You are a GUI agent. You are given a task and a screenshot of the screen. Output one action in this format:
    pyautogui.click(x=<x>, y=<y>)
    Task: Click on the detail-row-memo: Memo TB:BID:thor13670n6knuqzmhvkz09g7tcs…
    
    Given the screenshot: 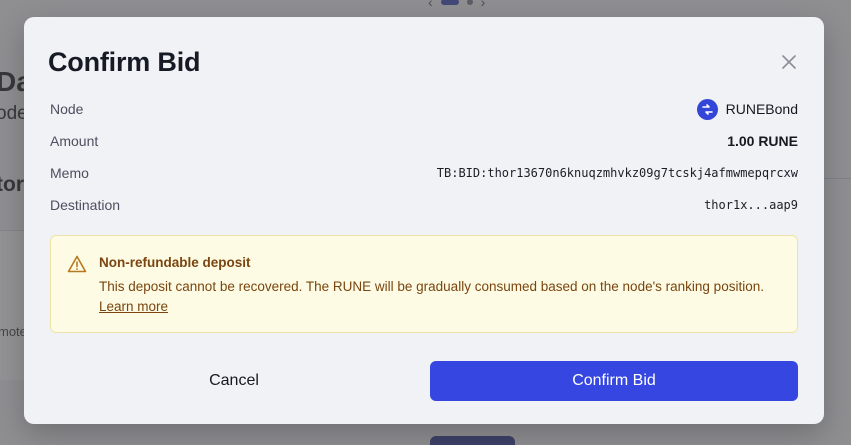 What is the action you would take?
    pyautogui.click(x=424, y=173)
    